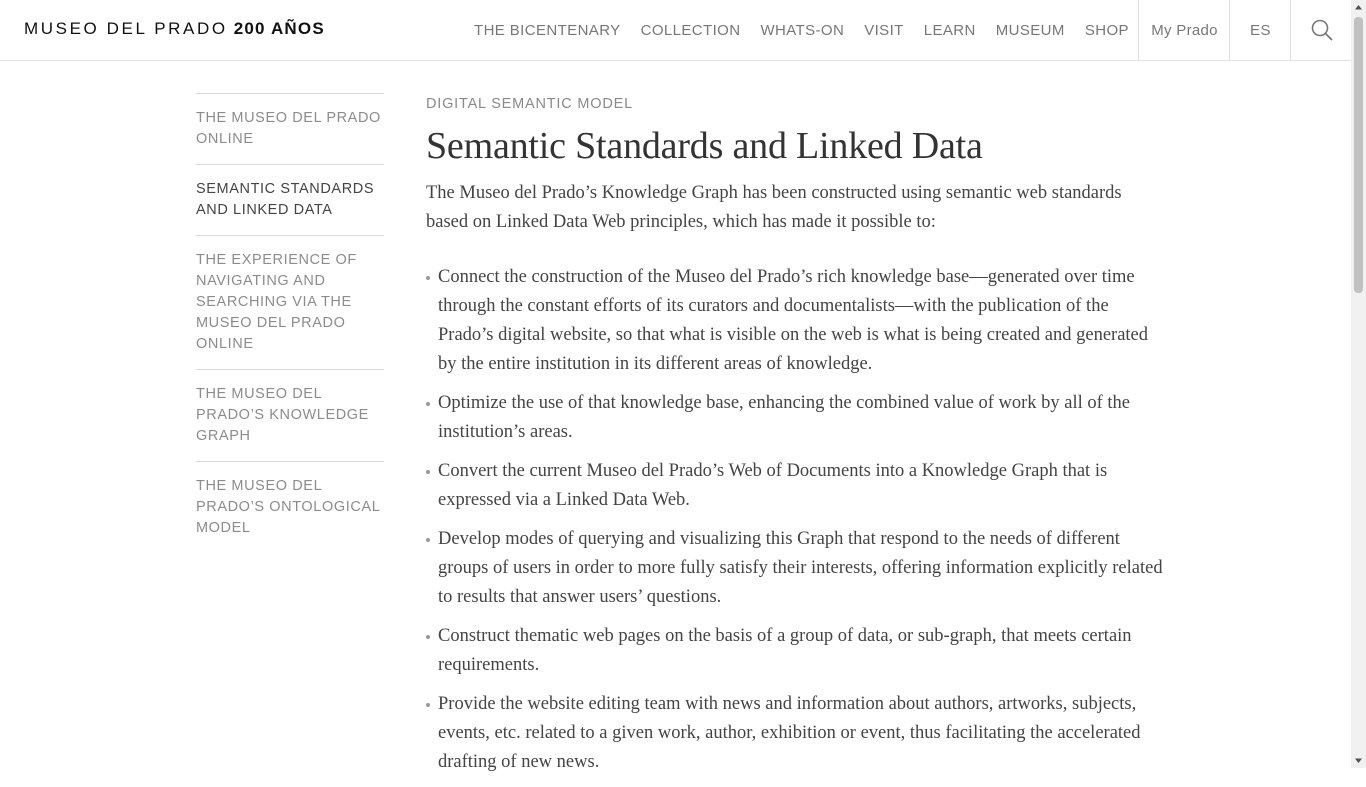 The height and width of the screenshot is (787, 1366). I want to click on language-switch: ES, so click(1260, 30).